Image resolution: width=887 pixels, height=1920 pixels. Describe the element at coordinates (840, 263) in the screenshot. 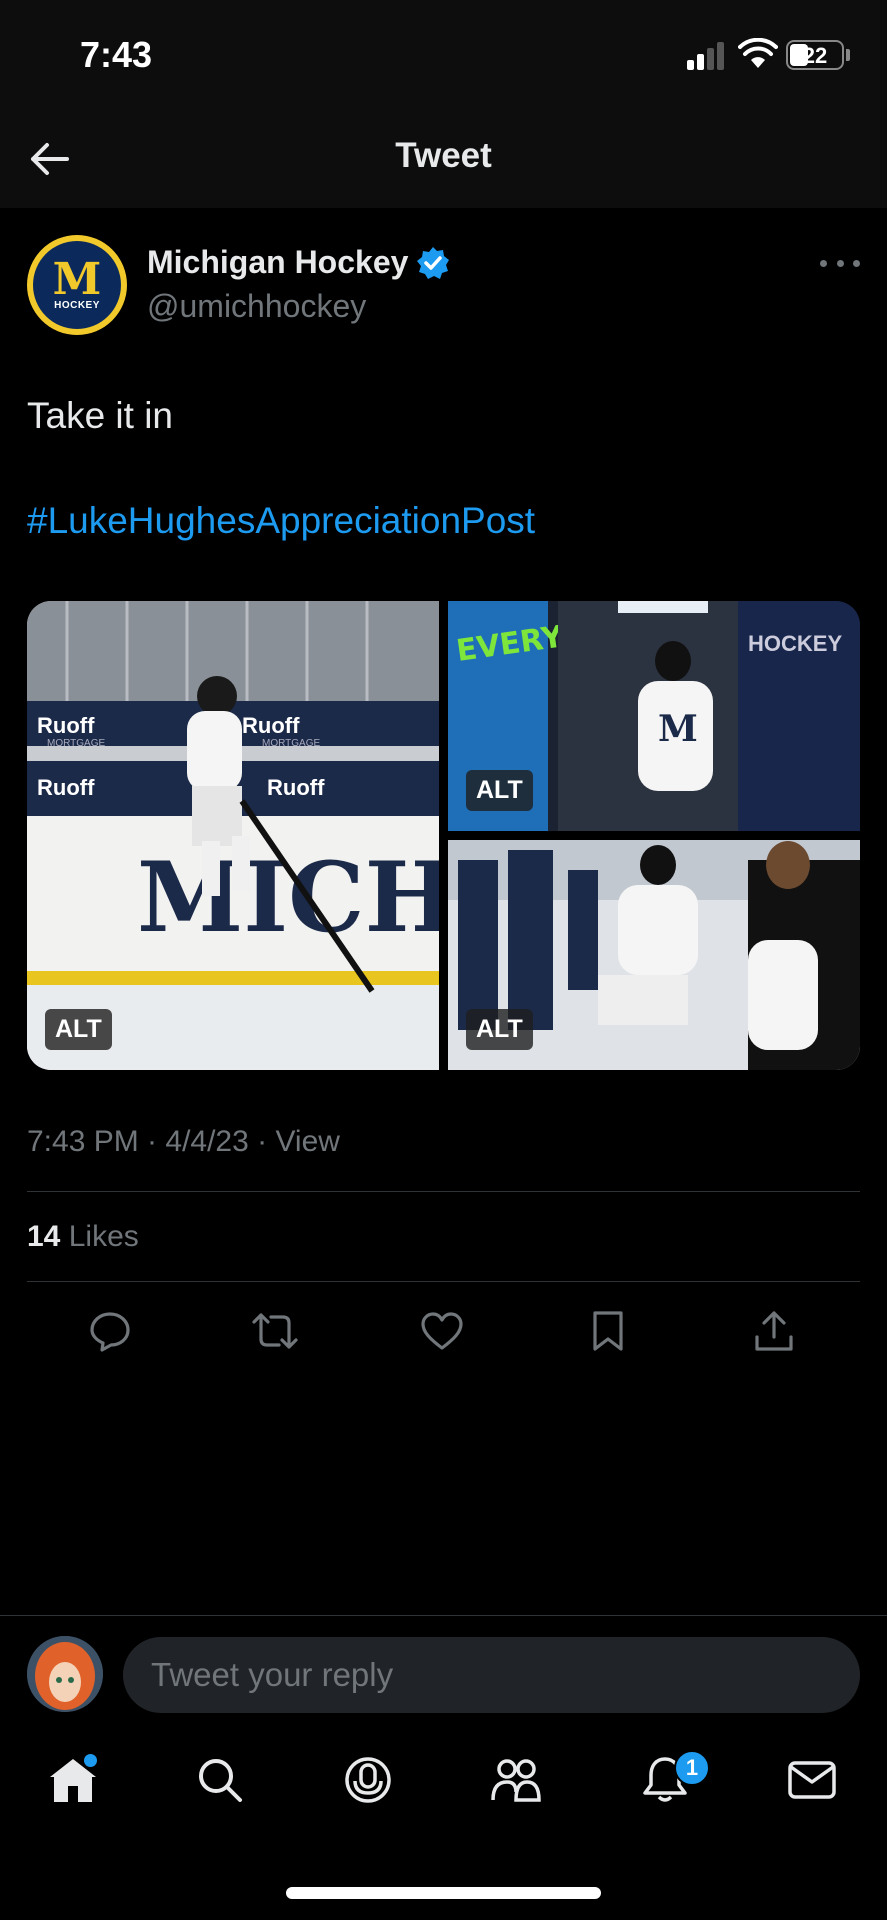

I see `more-options-button` at that location.